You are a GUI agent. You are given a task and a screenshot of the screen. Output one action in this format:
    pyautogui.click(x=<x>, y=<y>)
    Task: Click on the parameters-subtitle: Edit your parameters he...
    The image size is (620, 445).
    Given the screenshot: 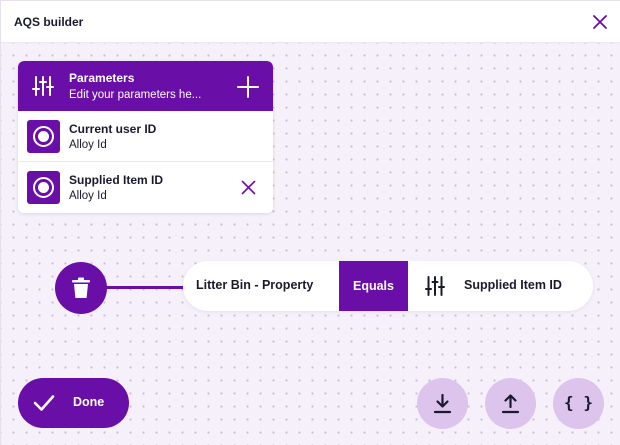 What is the action you would take?
    pyautogui.click(x=135, y=95)
    